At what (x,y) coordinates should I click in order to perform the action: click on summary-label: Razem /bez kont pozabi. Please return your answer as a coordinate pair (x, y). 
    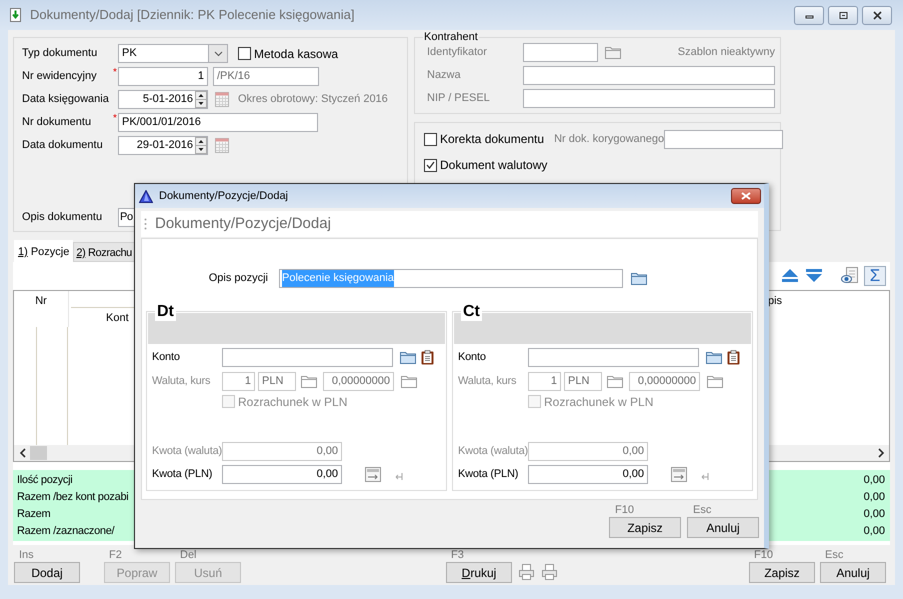
    Looking at the image, I should click on (72, 498).